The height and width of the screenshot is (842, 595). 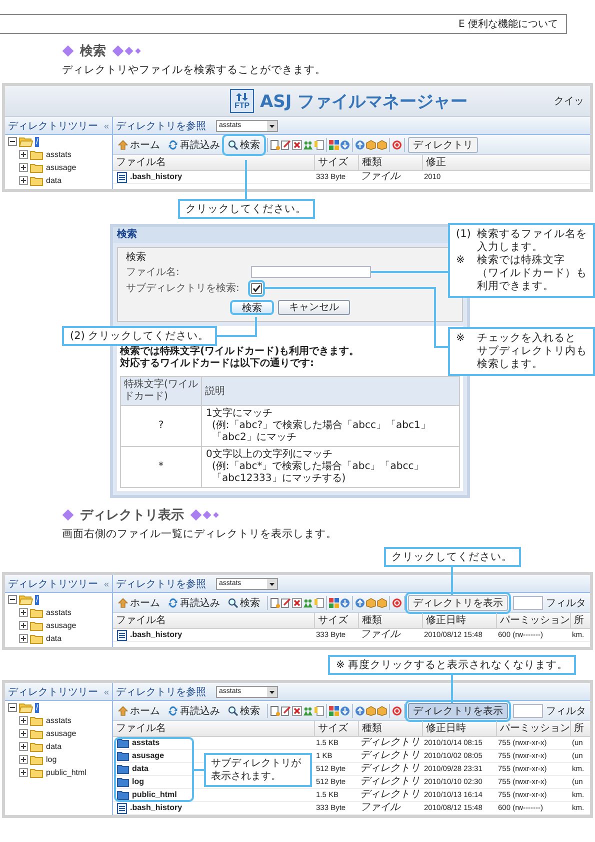 I want to click on tree-item: log, so click(x=51, y=759).